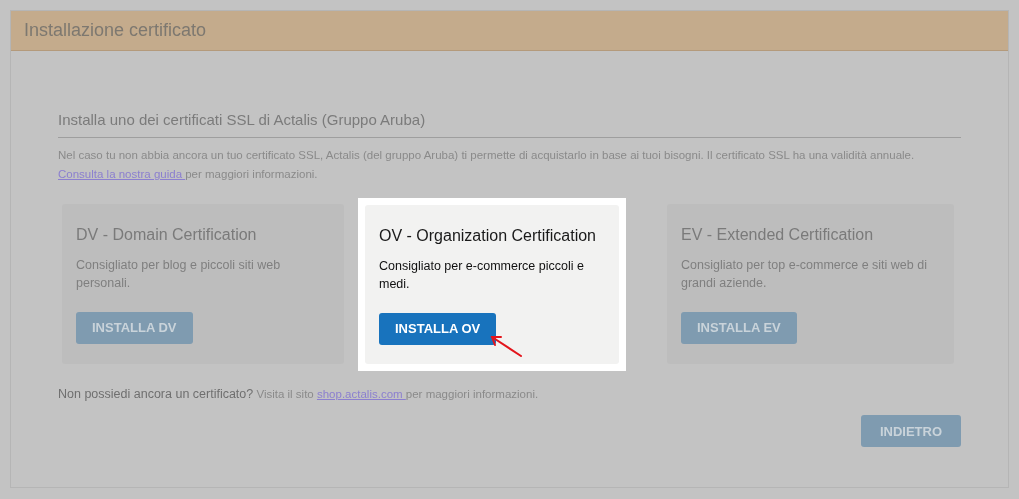 This screenshot has width=1019, height=499. What do you see at coordinates (482, 275) in the screenshot?
I see `card-description: Consigliato per e-commerce piccoli e medi.` at bounding box center [482, 275].